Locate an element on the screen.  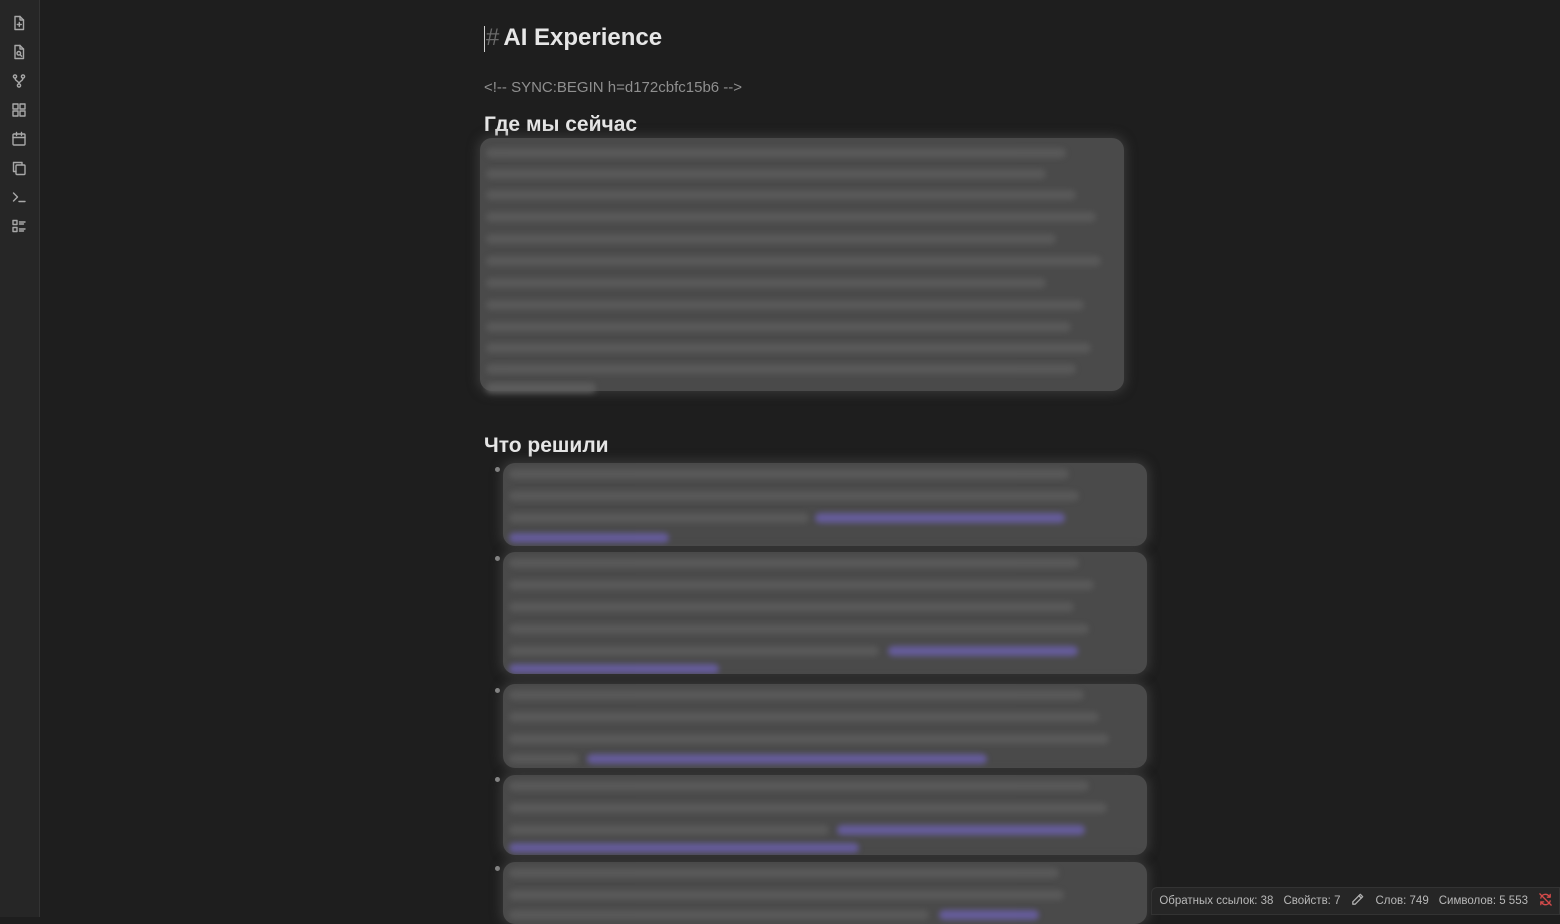
git-branch-icon is located at coordinates (19, 81).